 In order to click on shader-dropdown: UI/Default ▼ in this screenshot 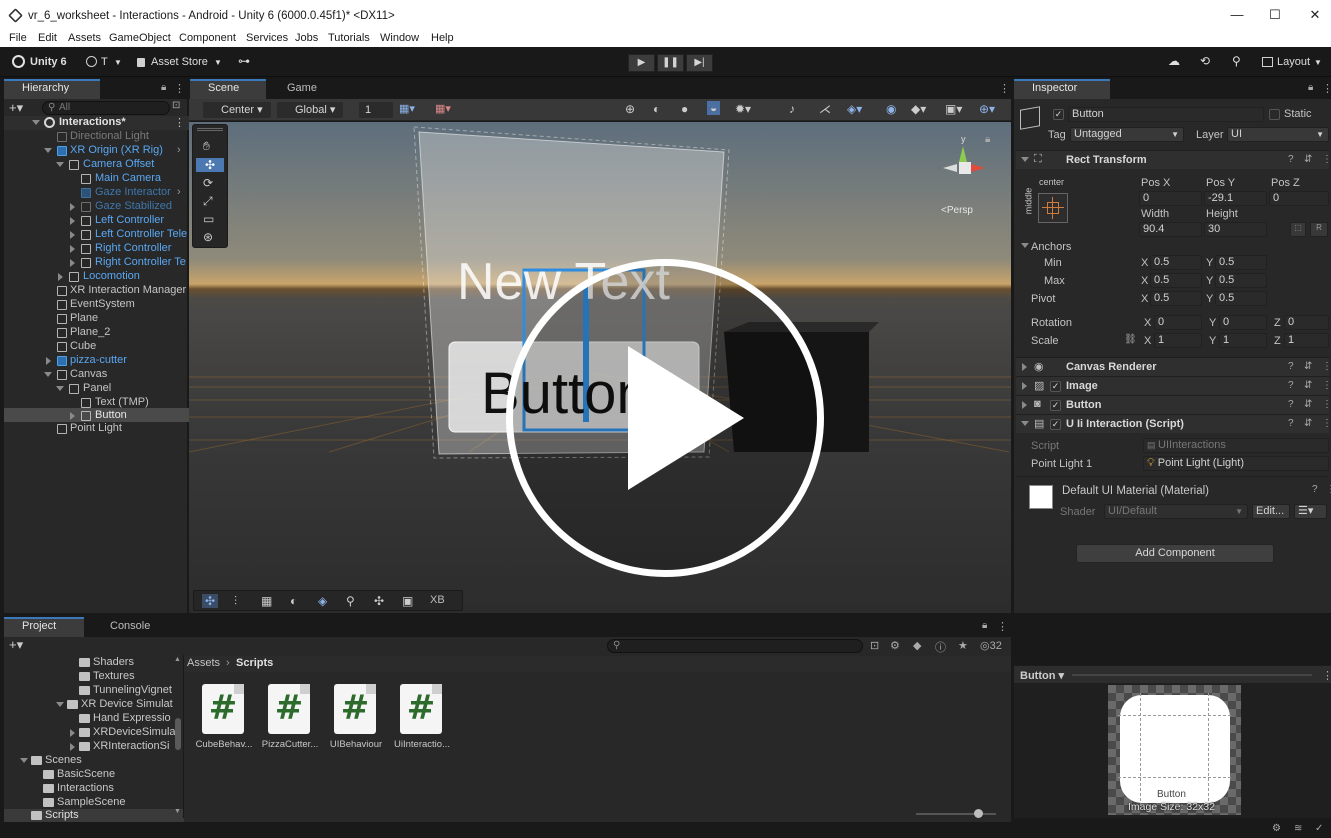, I will do `click(1176, 511)`.